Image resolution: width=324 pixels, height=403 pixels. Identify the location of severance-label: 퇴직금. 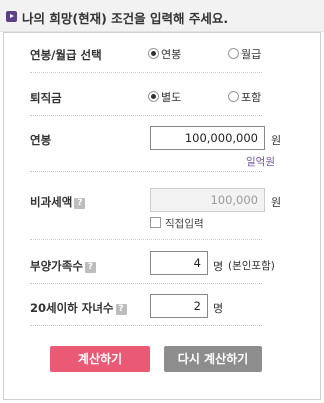
(46, 98).